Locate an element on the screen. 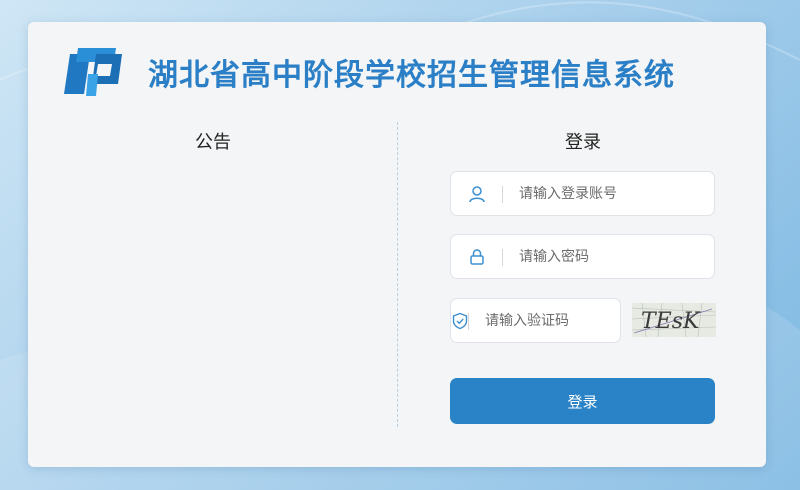  system-logo-icon is located at coordinates (93, 72).